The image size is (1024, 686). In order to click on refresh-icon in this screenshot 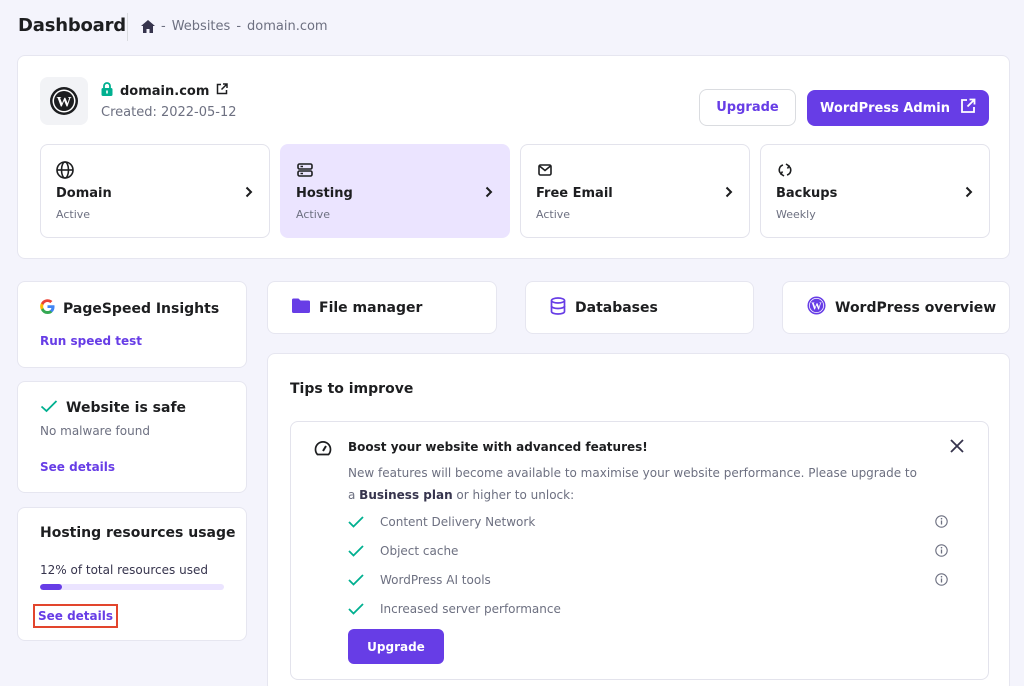, I will do `click(785, 170)`.